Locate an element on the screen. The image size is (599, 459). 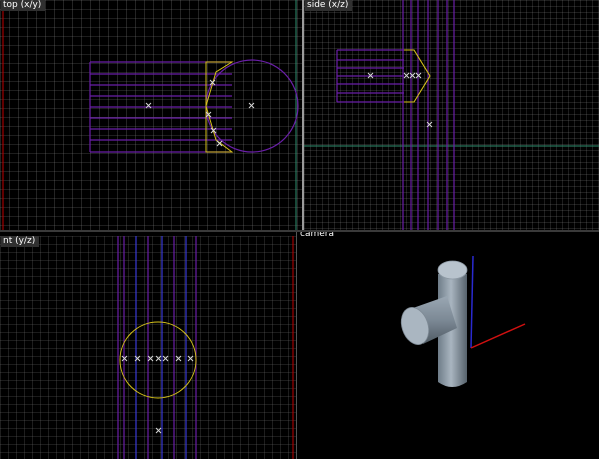
viewport-label-camera: camera is located at coordinates (317, 235).